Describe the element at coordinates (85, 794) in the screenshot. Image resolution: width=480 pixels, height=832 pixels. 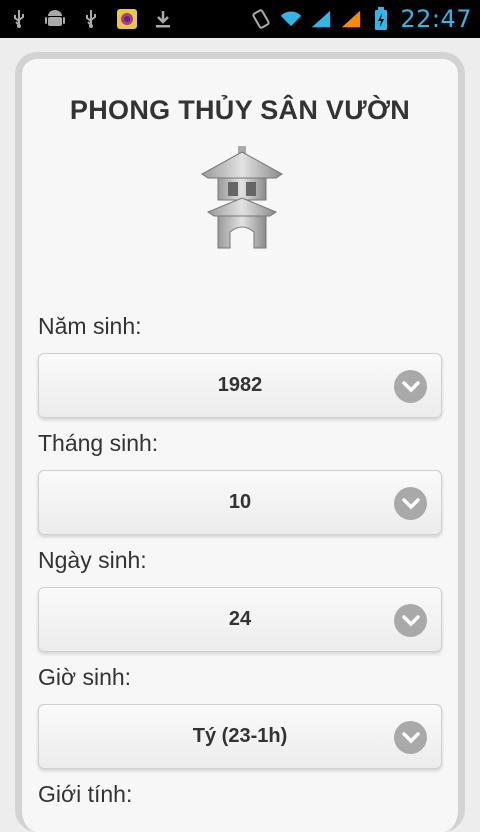
I see `gender-label: Giới tính:` at that location.